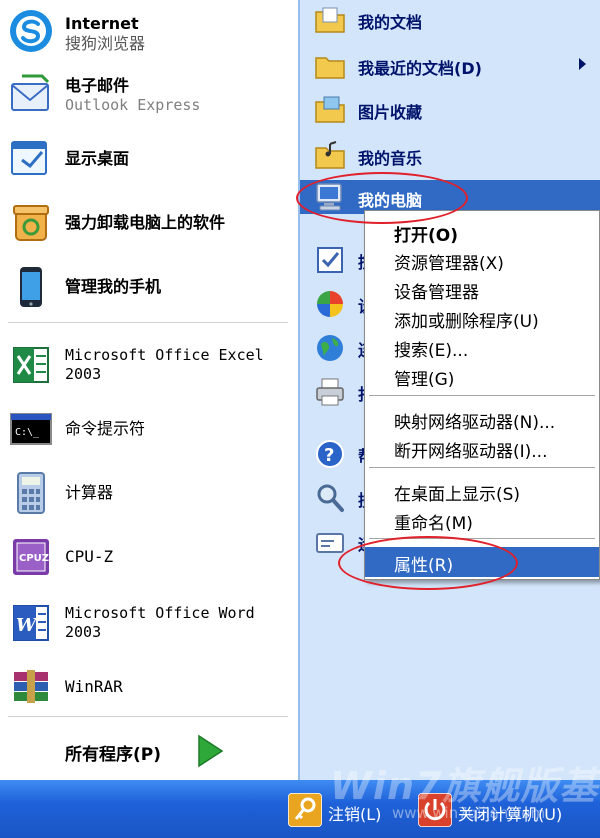 The image size is (600, 838). Describe the element at coordinates (482, 519) in the screenshot. I see `ctx-item-rename: 重命名(M)` at that location.